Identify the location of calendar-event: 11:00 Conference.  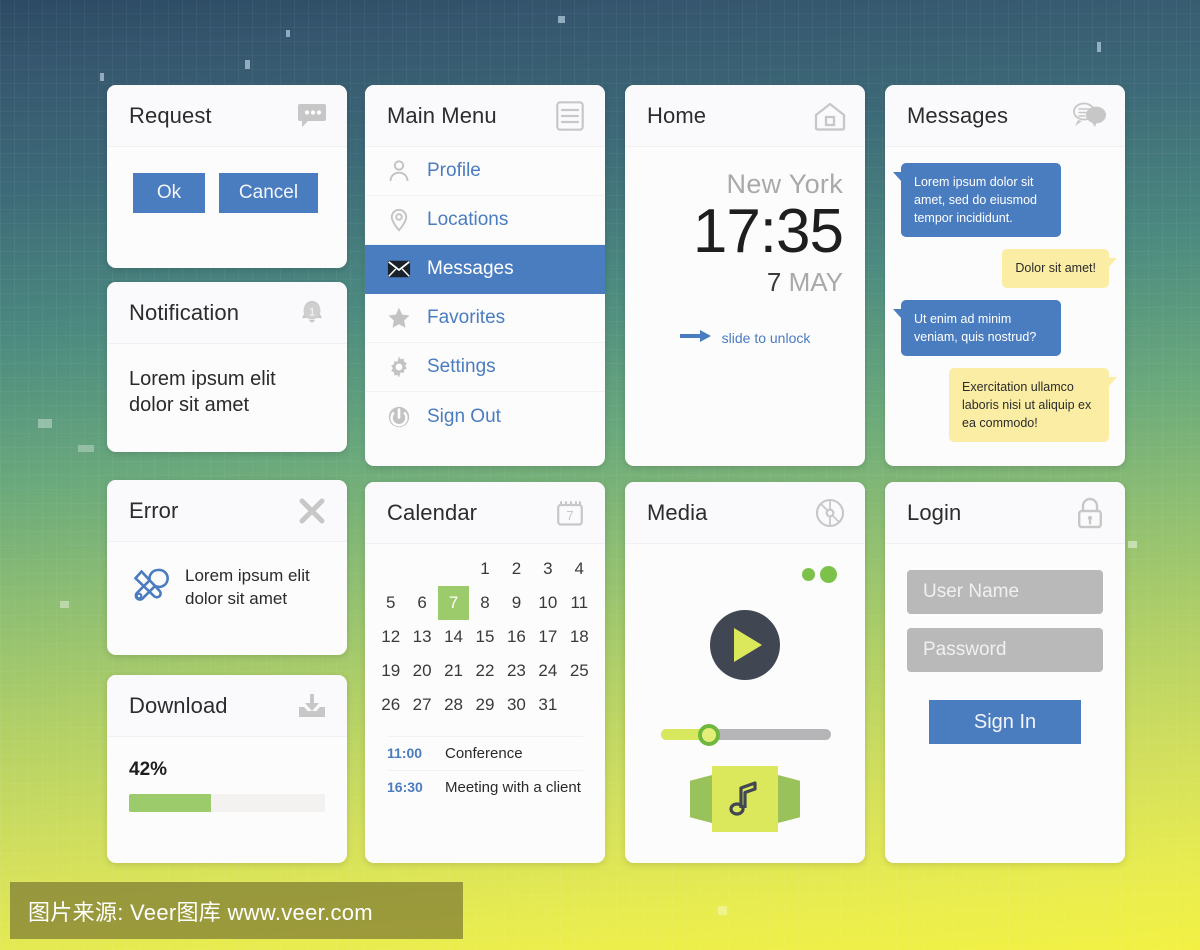
(485, 753).